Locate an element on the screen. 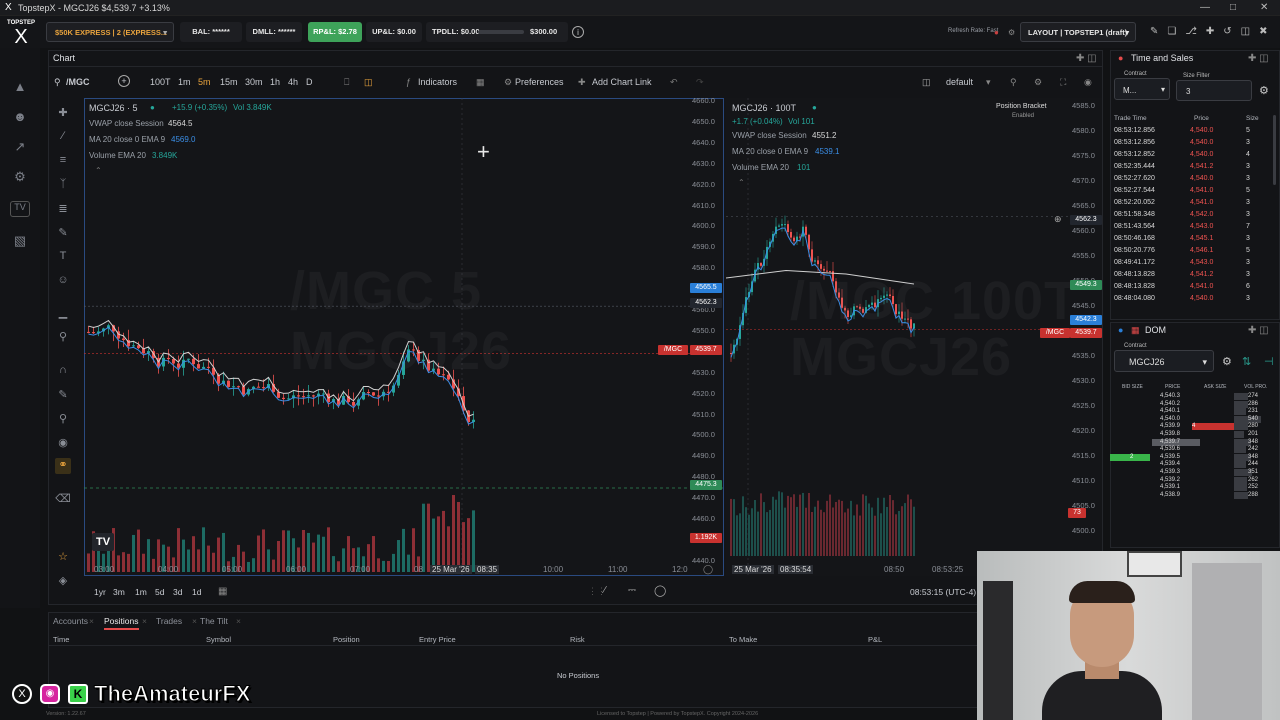  ts-settings-icon: ⚙ is located at coordinates (1264, 90).